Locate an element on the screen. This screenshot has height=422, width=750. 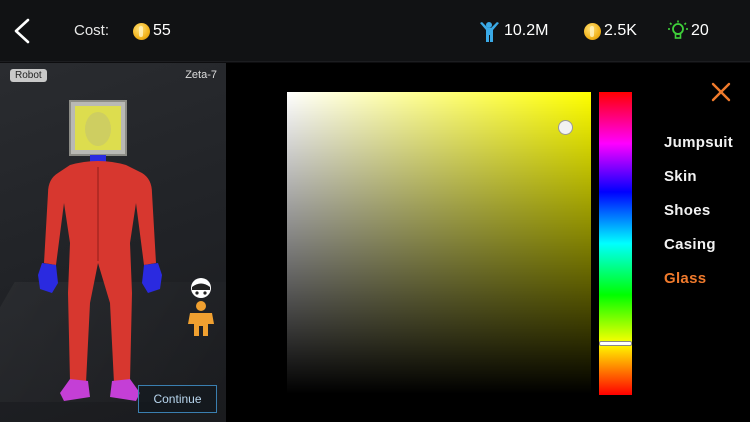
ideas-value: 20 is located at coordinates (700, 30).